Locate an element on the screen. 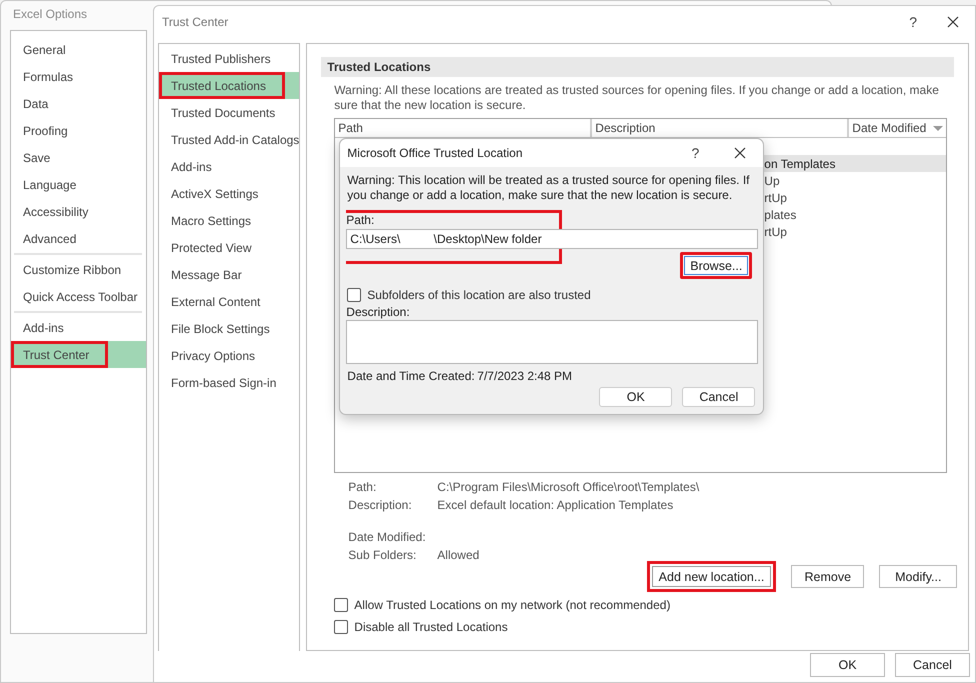  detail-label: Date Modified: is located at coordinates (387, 537).